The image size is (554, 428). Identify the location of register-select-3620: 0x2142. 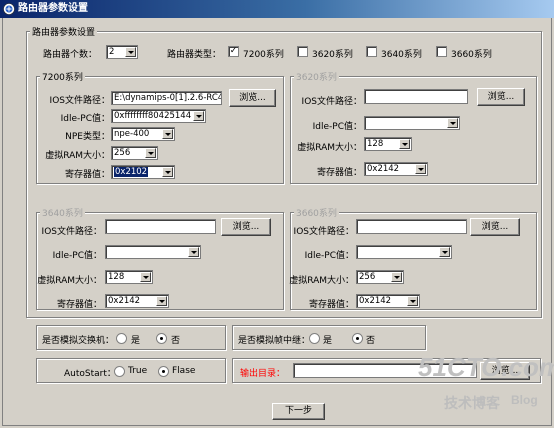
(396, 169).